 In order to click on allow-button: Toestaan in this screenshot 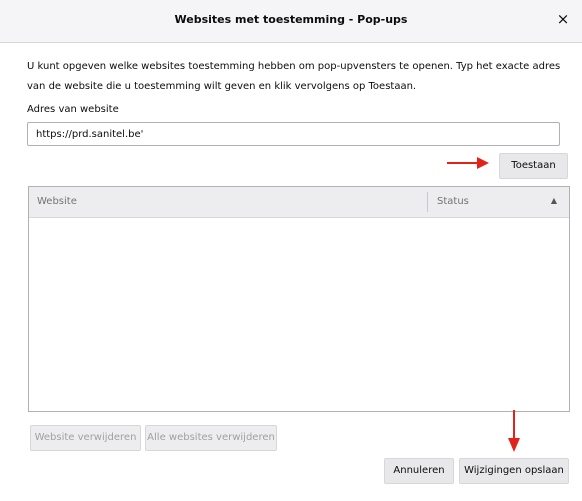, I will do `click(533, 166)`.